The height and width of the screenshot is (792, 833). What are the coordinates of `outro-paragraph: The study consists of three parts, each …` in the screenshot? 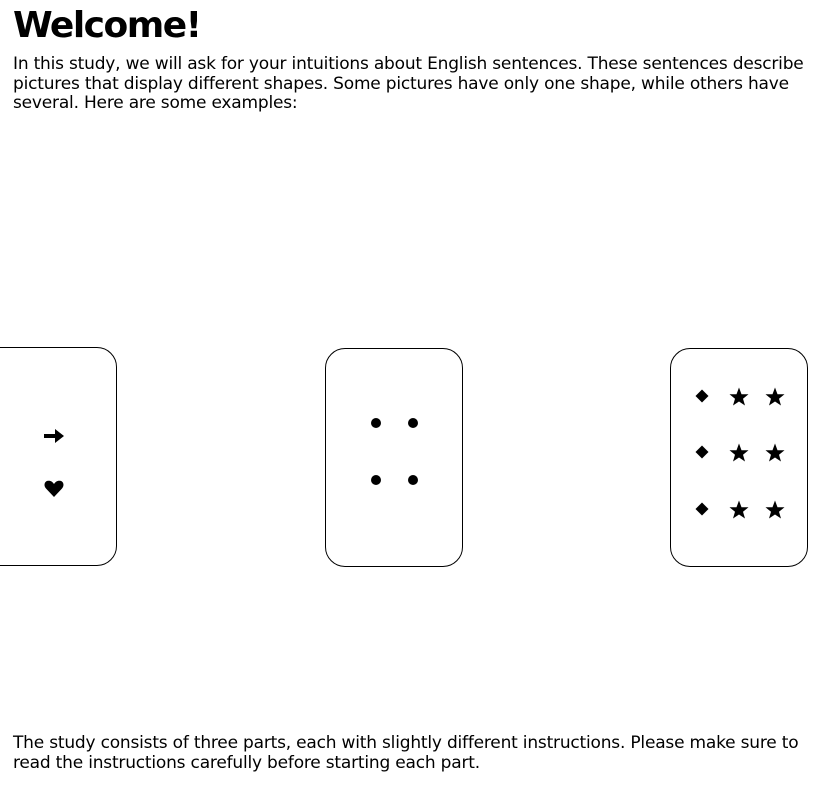 It's located at (406, 753).